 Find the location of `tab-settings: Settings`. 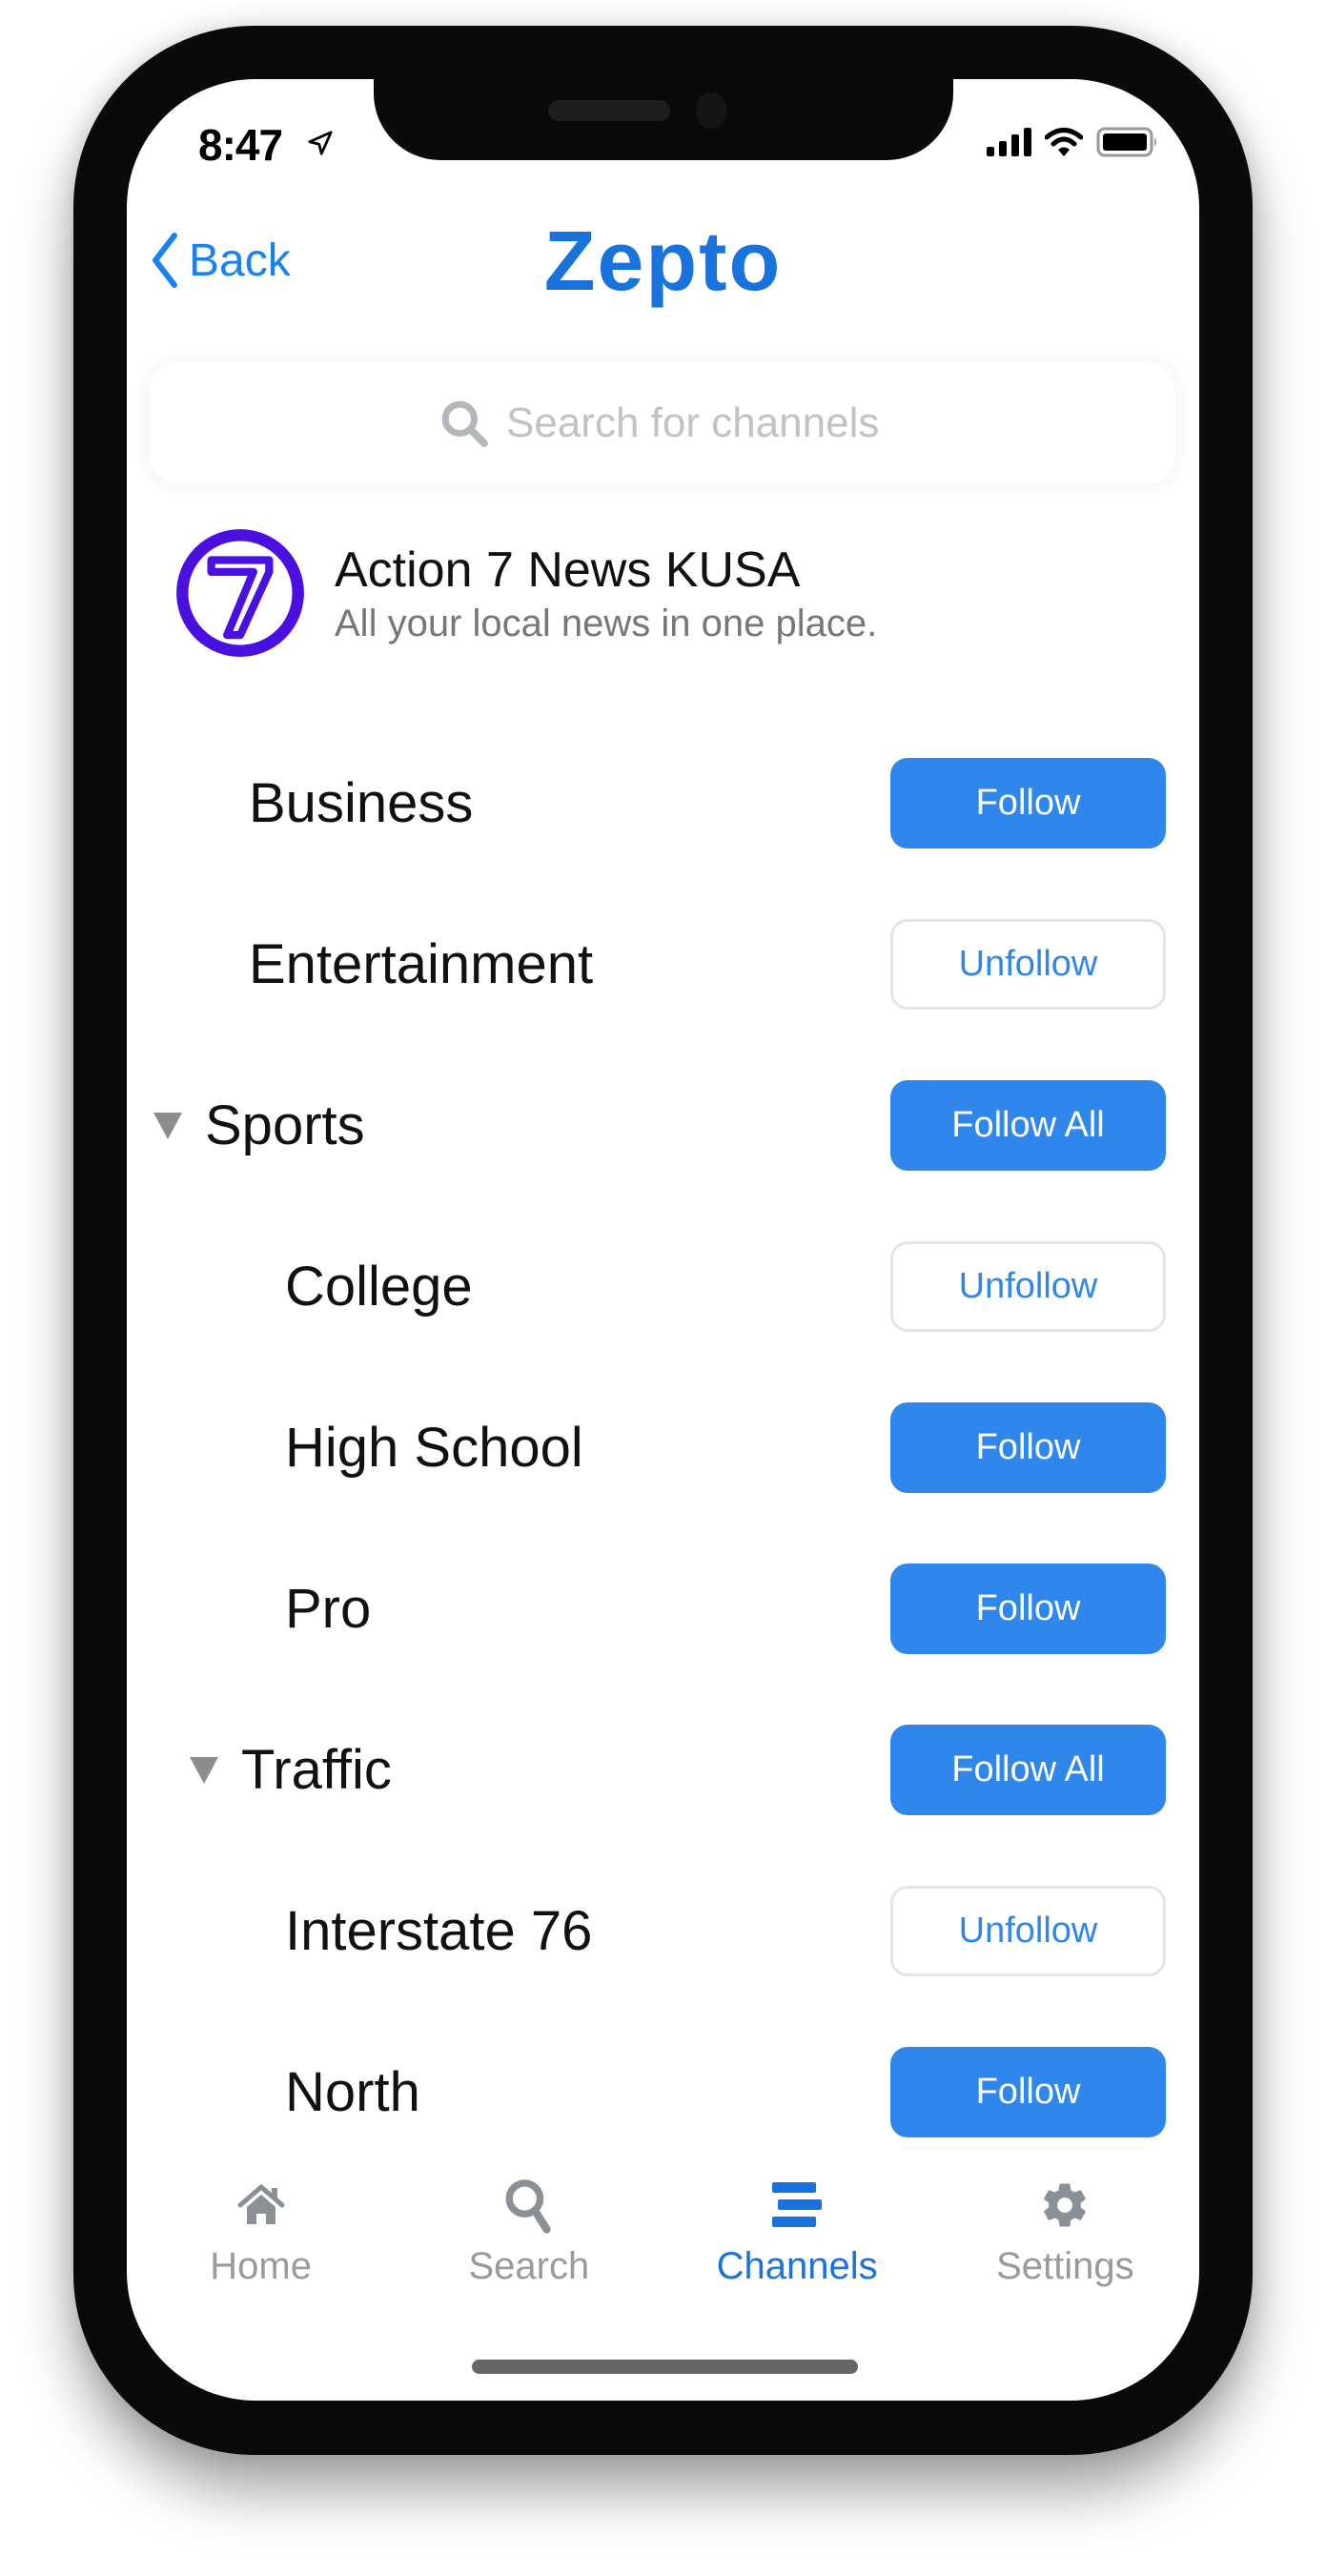

tab-settings: Settings is located at coordinates (1065, 2238).